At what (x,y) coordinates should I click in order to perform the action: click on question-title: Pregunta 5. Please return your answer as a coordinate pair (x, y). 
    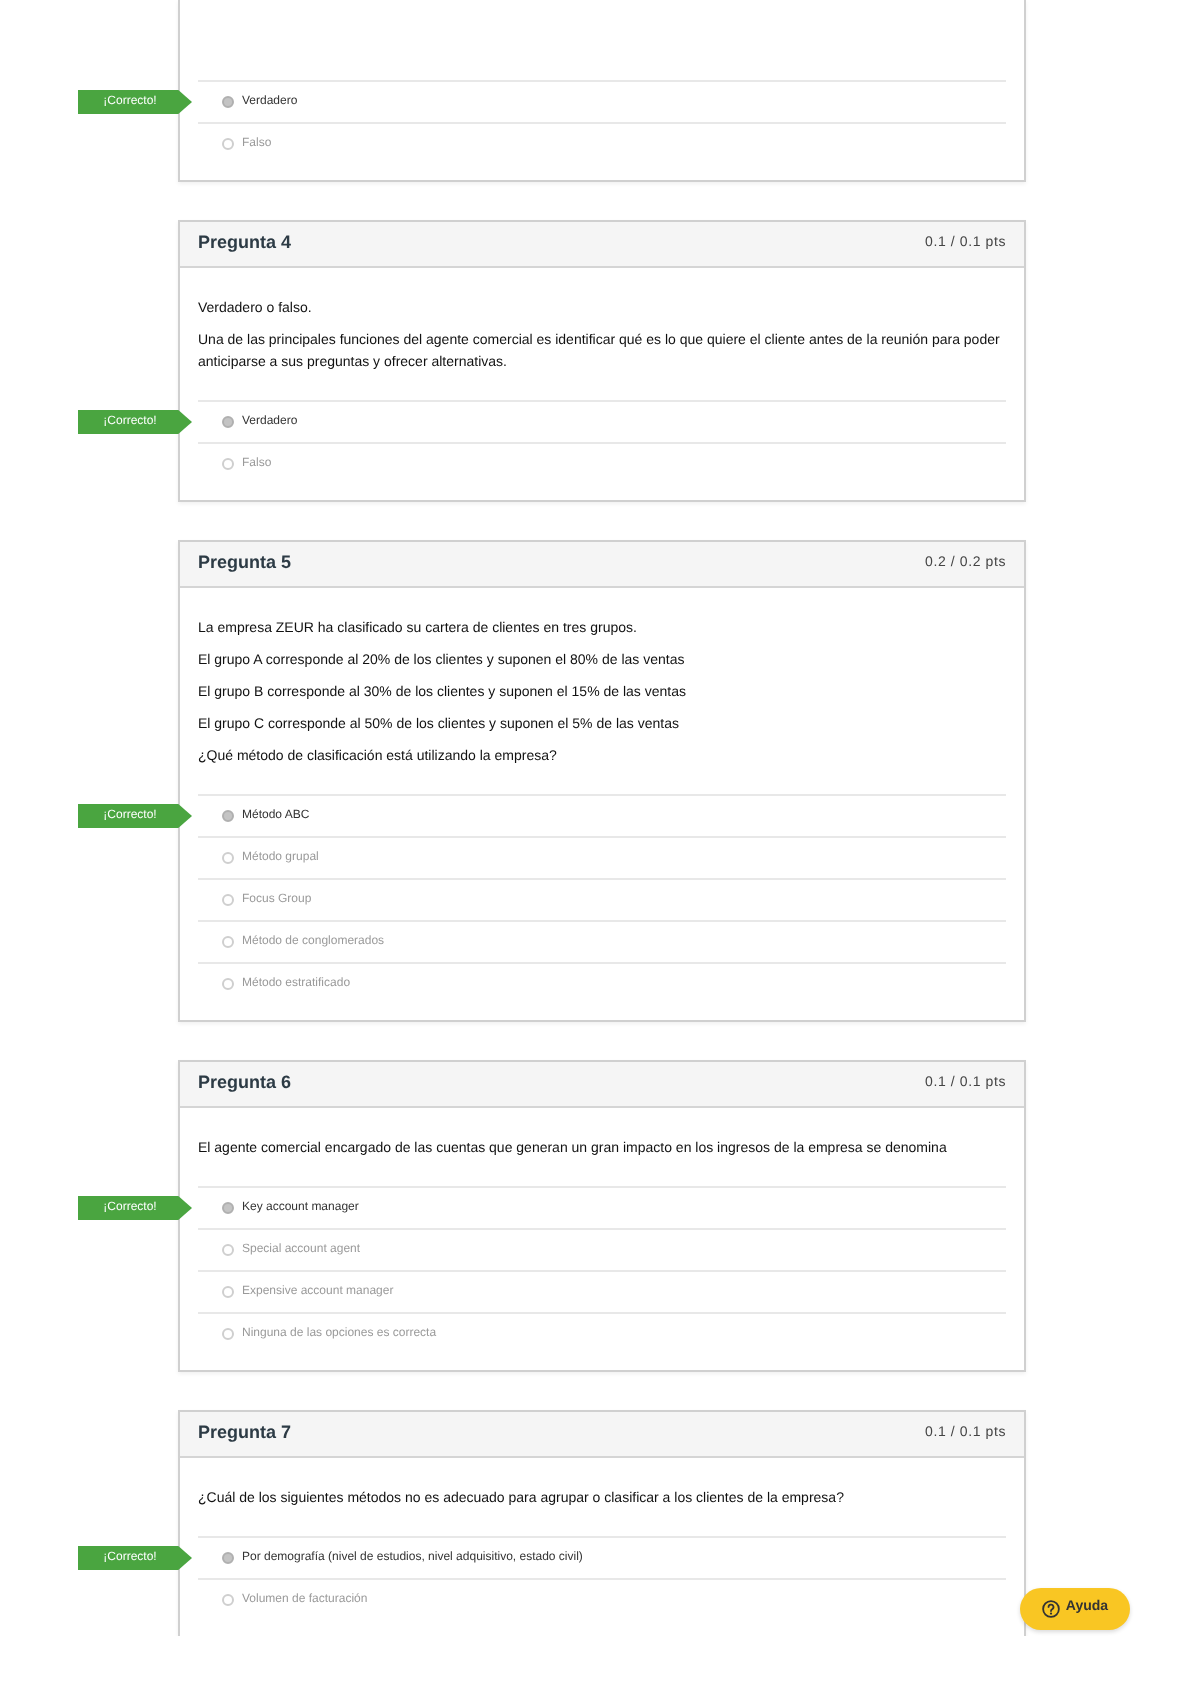
    Looking at the image, I should click on (245, 563).